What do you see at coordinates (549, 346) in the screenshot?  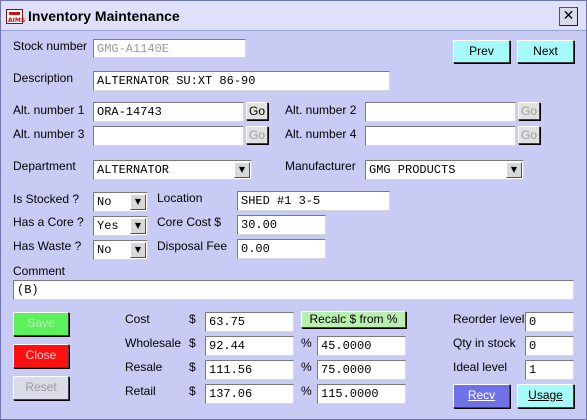 I see `qty-in-stock-field: 0` at bounding box center [549, 346].